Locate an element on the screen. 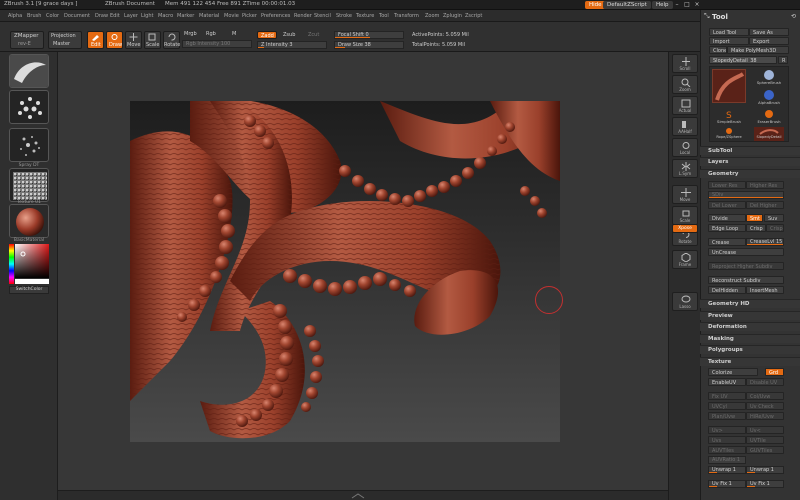  rotate-button: Rotate is located at coordinates (171, 40).